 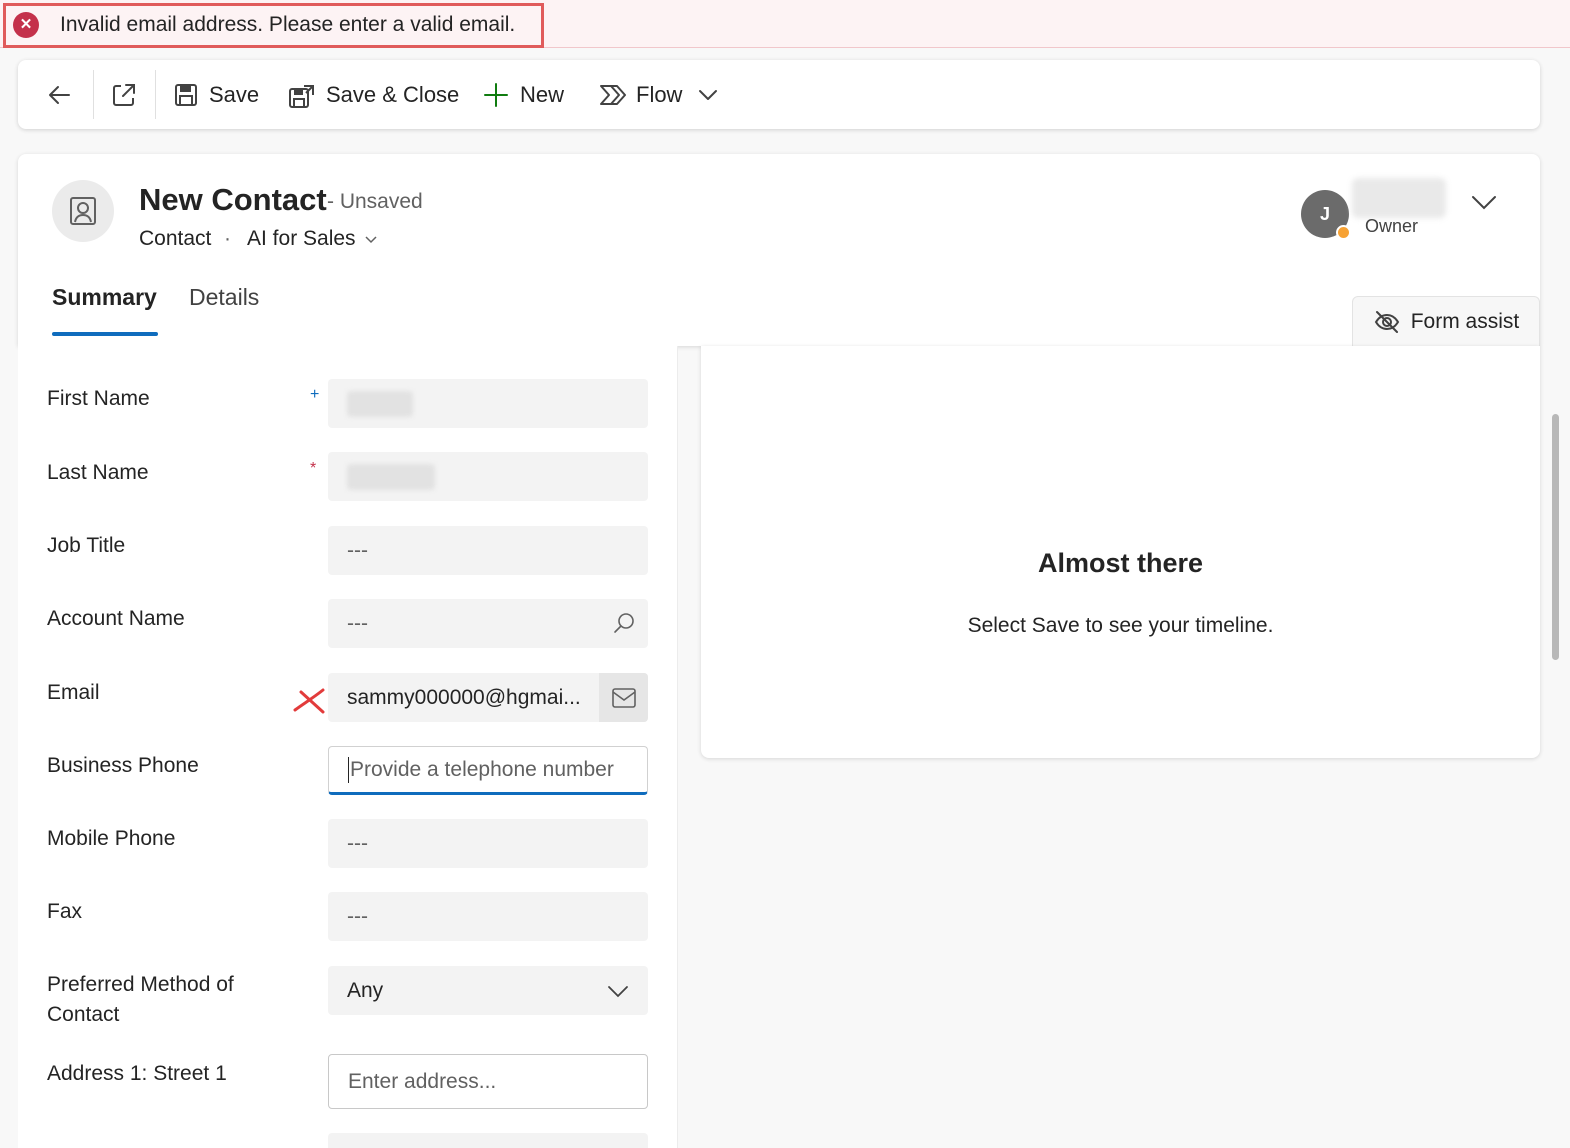 I want to click on flow-icon, so click(x=613, y=94).